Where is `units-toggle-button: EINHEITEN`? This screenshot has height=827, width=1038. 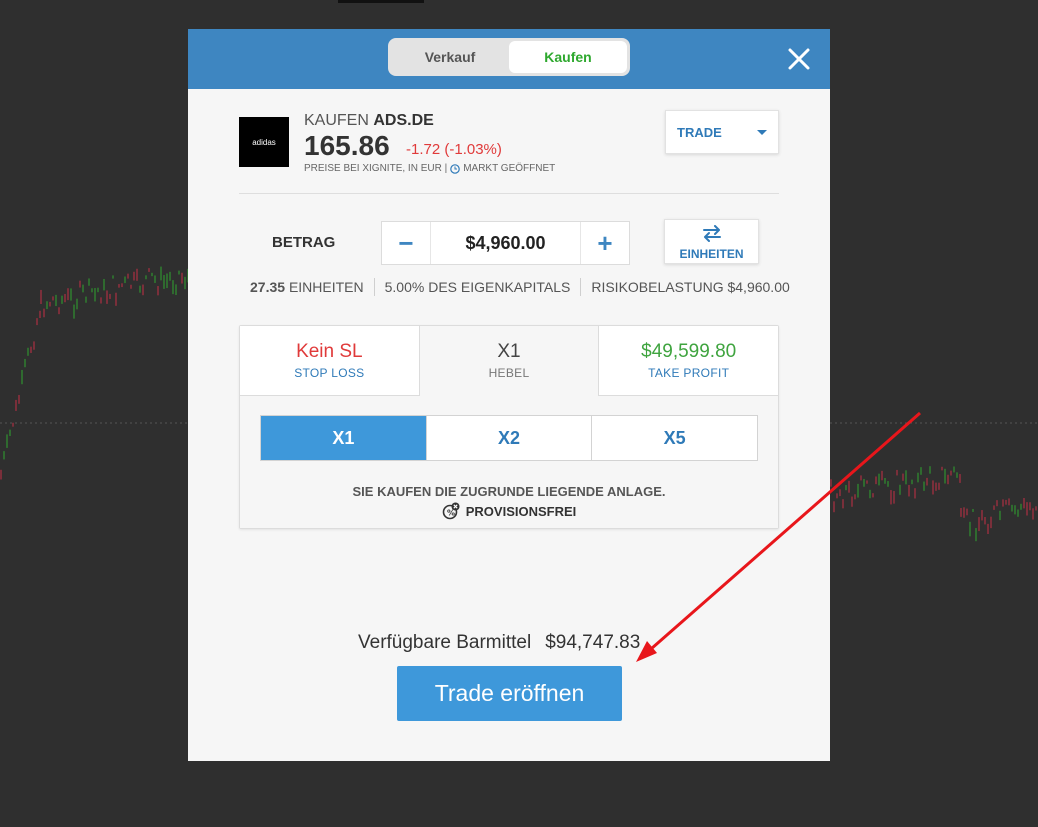
units-toggle-button: EINHEITEN is located at coordinates (711, 241).